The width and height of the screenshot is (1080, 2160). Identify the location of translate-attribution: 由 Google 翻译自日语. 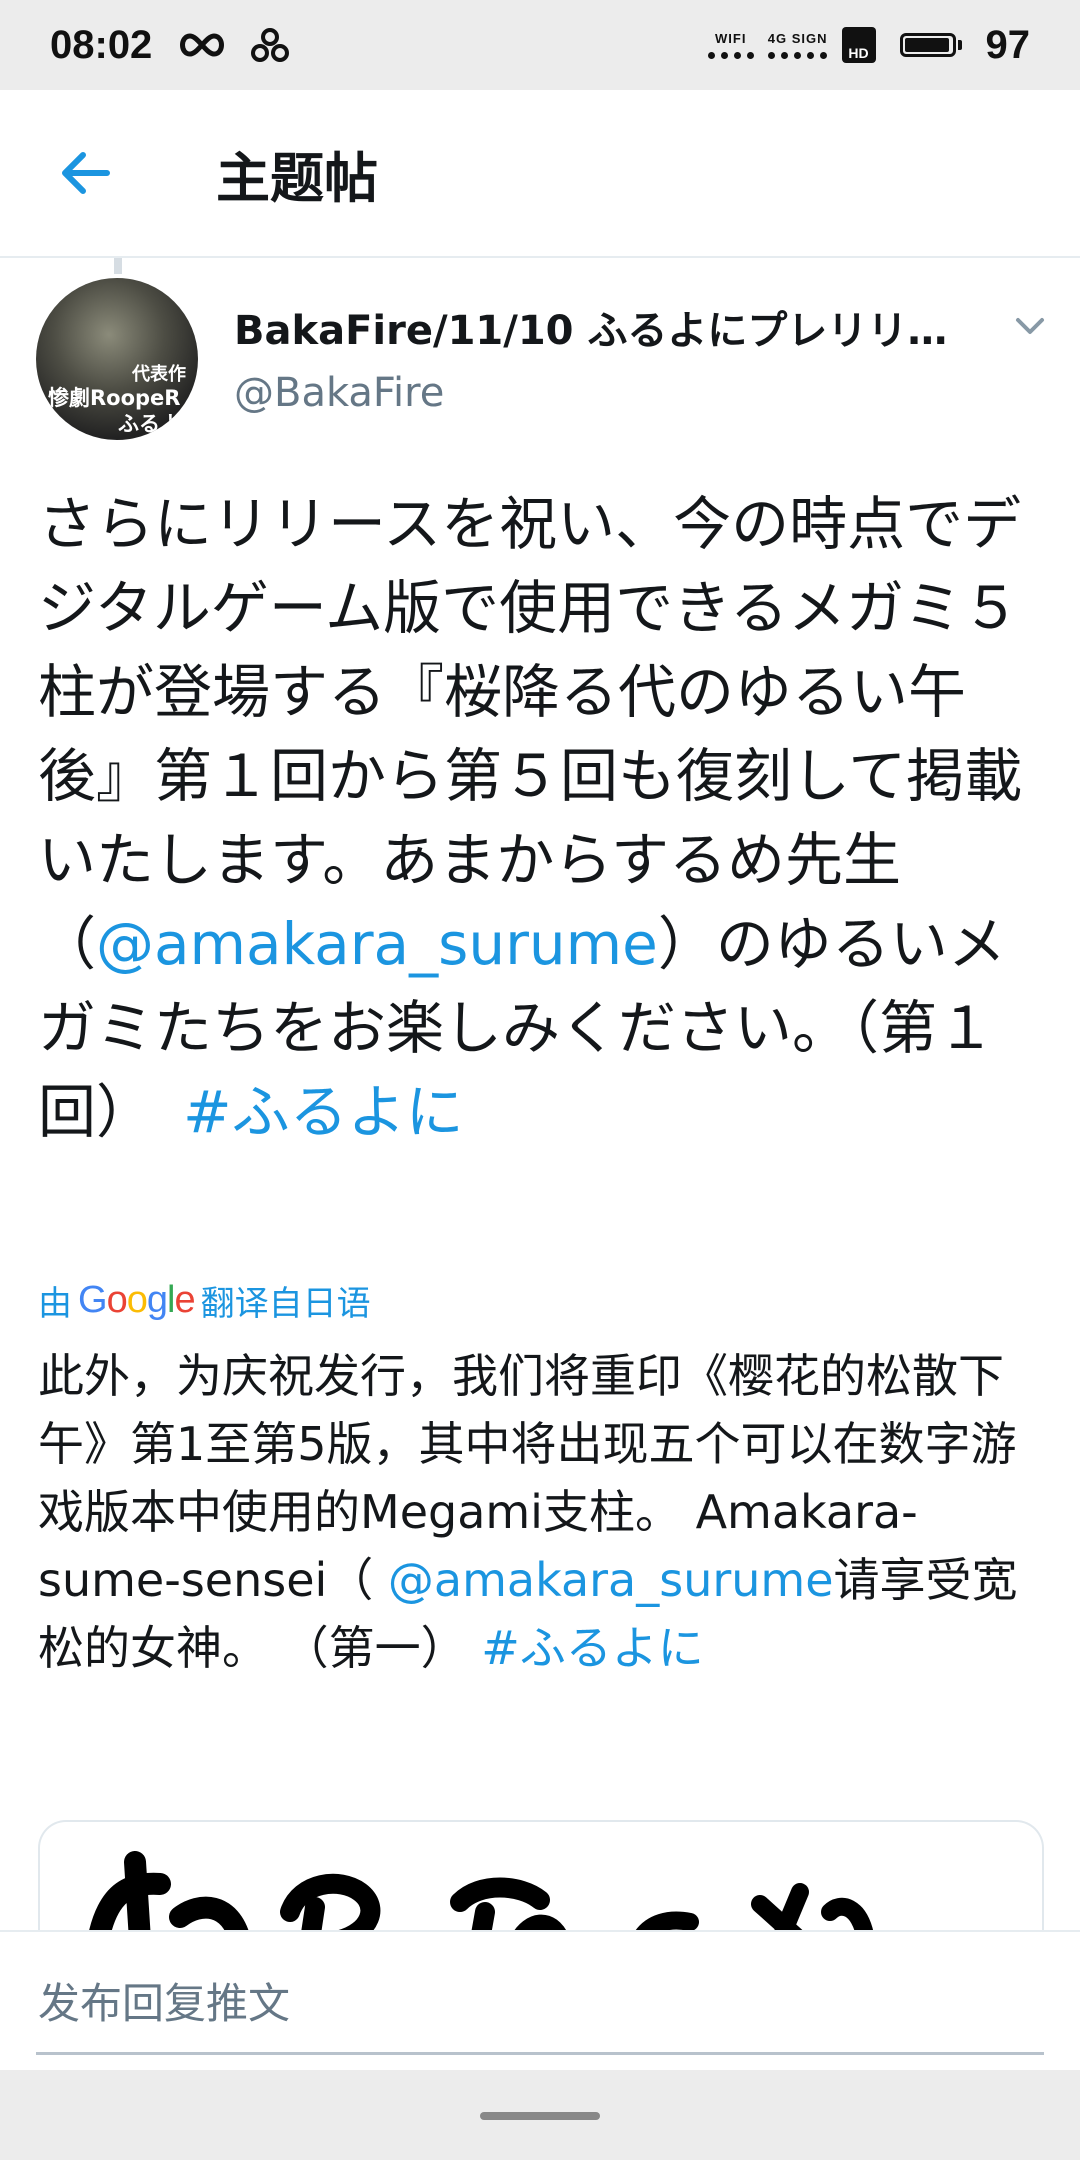
(204, 1300).